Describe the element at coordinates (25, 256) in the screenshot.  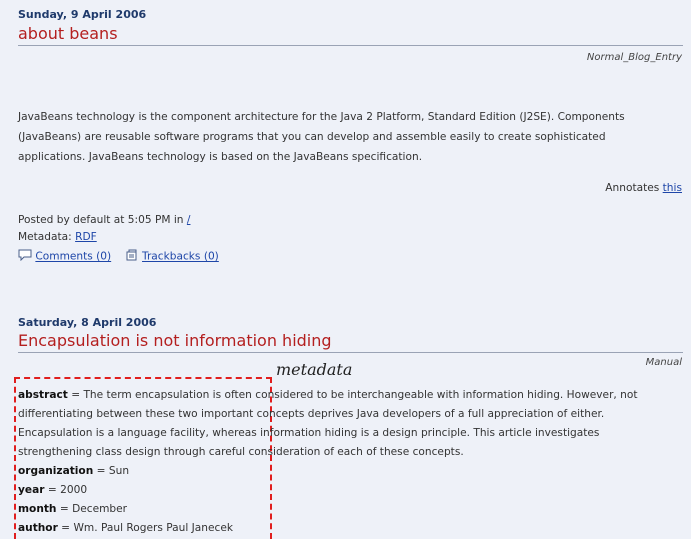
I see `comment-icon` at that location.